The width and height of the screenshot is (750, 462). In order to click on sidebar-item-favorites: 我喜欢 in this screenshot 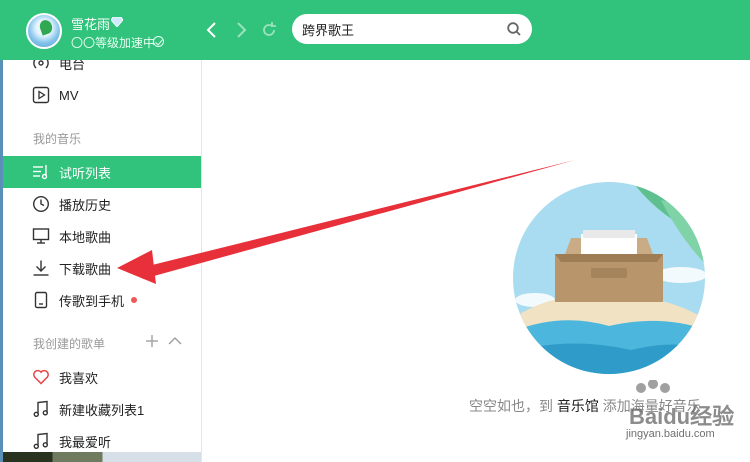, I will do `click(102, 377)`.